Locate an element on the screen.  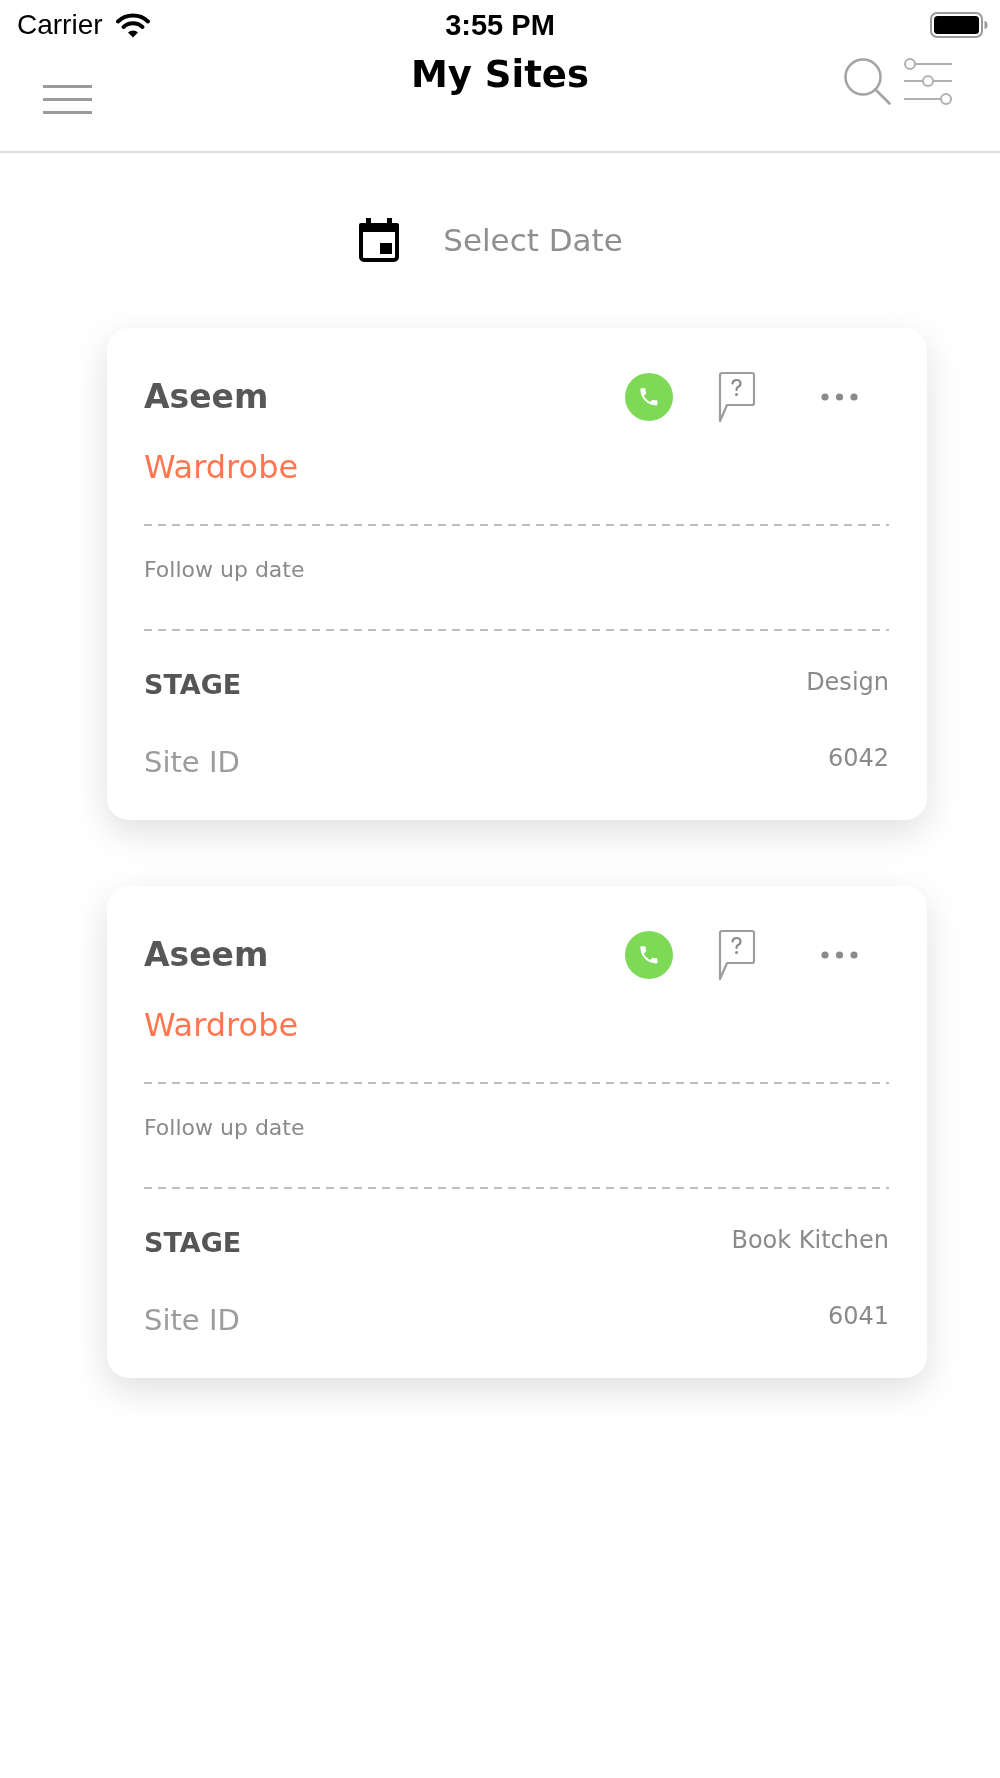
search-icon is located at coordinates (867, 81).